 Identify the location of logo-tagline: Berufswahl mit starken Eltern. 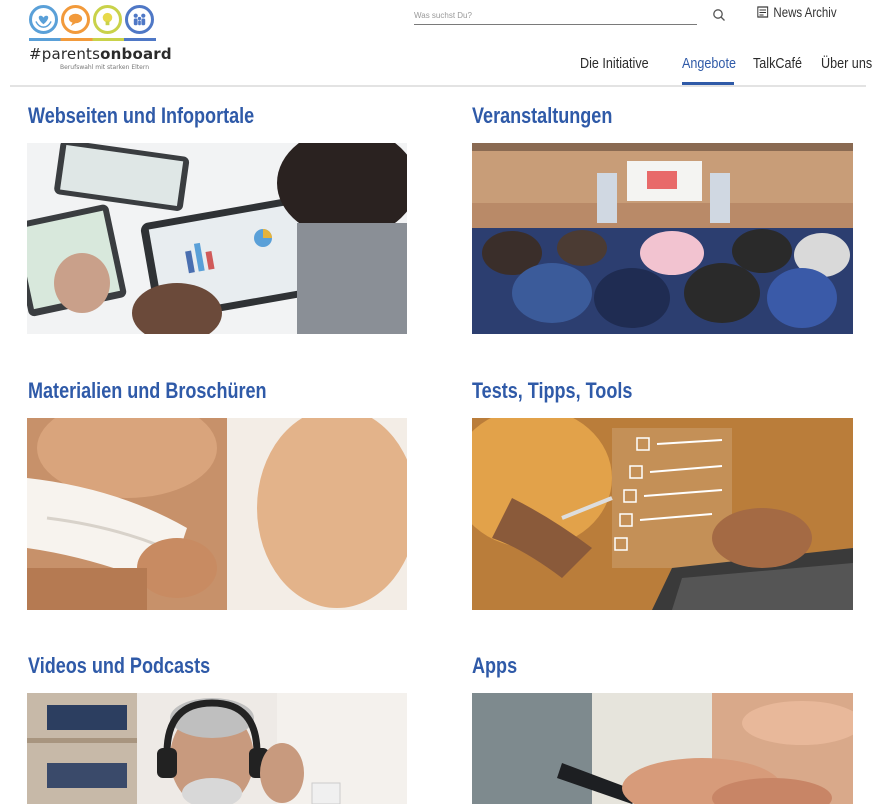
(104, 67).